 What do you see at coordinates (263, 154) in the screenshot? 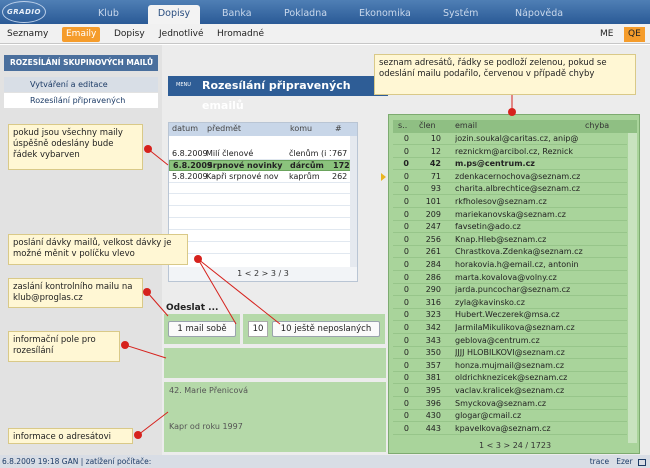
I see `table-row: 6.8.2009 Milí členové členům (i 17 767` at bounding box center [263, 154].